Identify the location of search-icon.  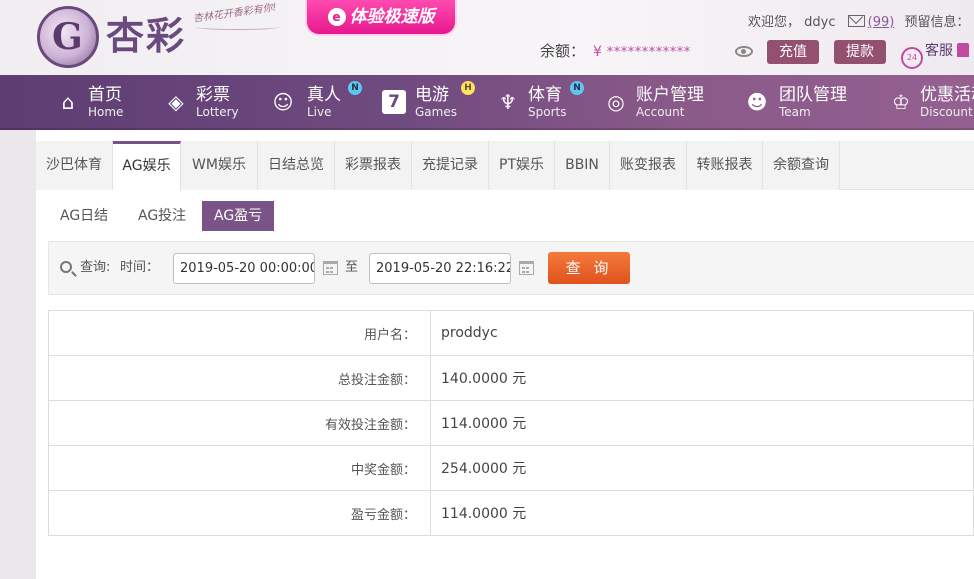
(66, 267).